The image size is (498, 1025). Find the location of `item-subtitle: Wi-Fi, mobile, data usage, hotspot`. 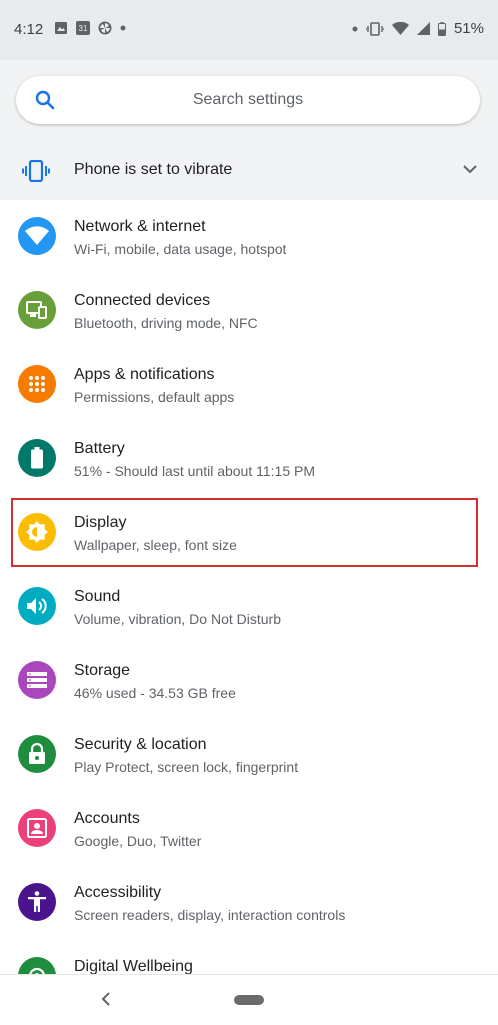

item-subtitle: Wi-Fi, mobile, data usage, hotspot is located at coordinates (180, 249).